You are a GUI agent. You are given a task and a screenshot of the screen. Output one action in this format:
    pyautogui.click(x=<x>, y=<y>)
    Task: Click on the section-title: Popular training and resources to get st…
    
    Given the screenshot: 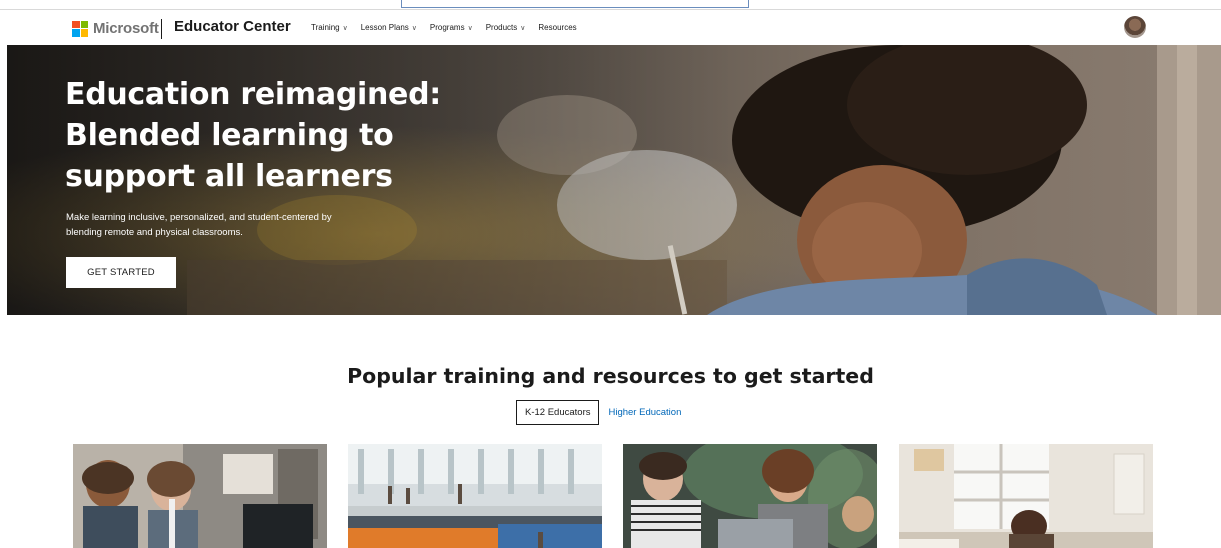 What is the action you would take?
    pyautogui.click(x=610, y=376)
    